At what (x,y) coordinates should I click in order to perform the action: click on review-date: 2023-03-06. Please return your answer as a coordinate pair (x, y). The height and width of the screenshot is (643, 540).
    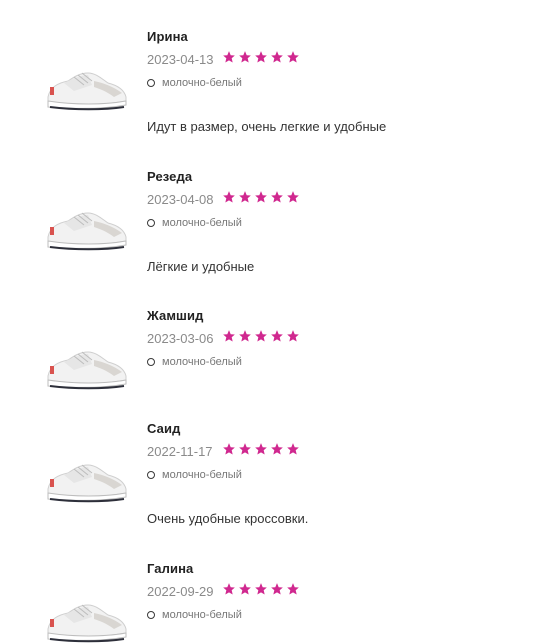
    Looking at the image, I should click on (180, 338).